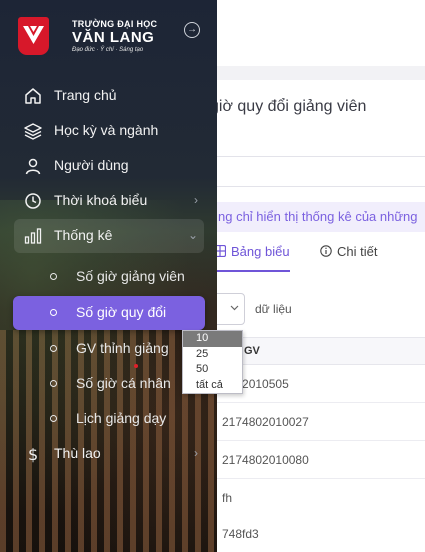  I want to click on sidebar-subitem-label: Lịch giảng dạy, so click(121, 418).